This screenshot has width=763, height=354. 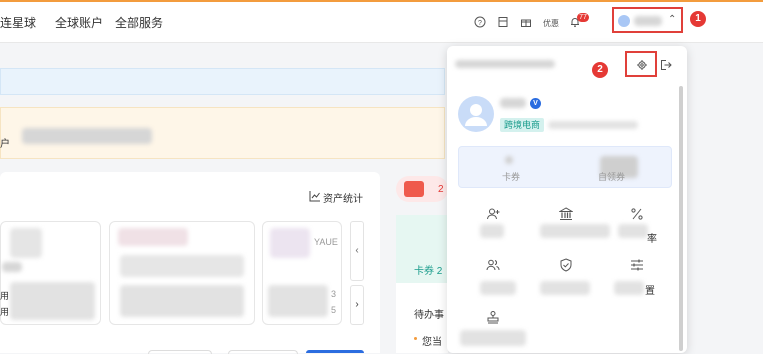 I want to click on percent-icon, so click(x=637, y=214).